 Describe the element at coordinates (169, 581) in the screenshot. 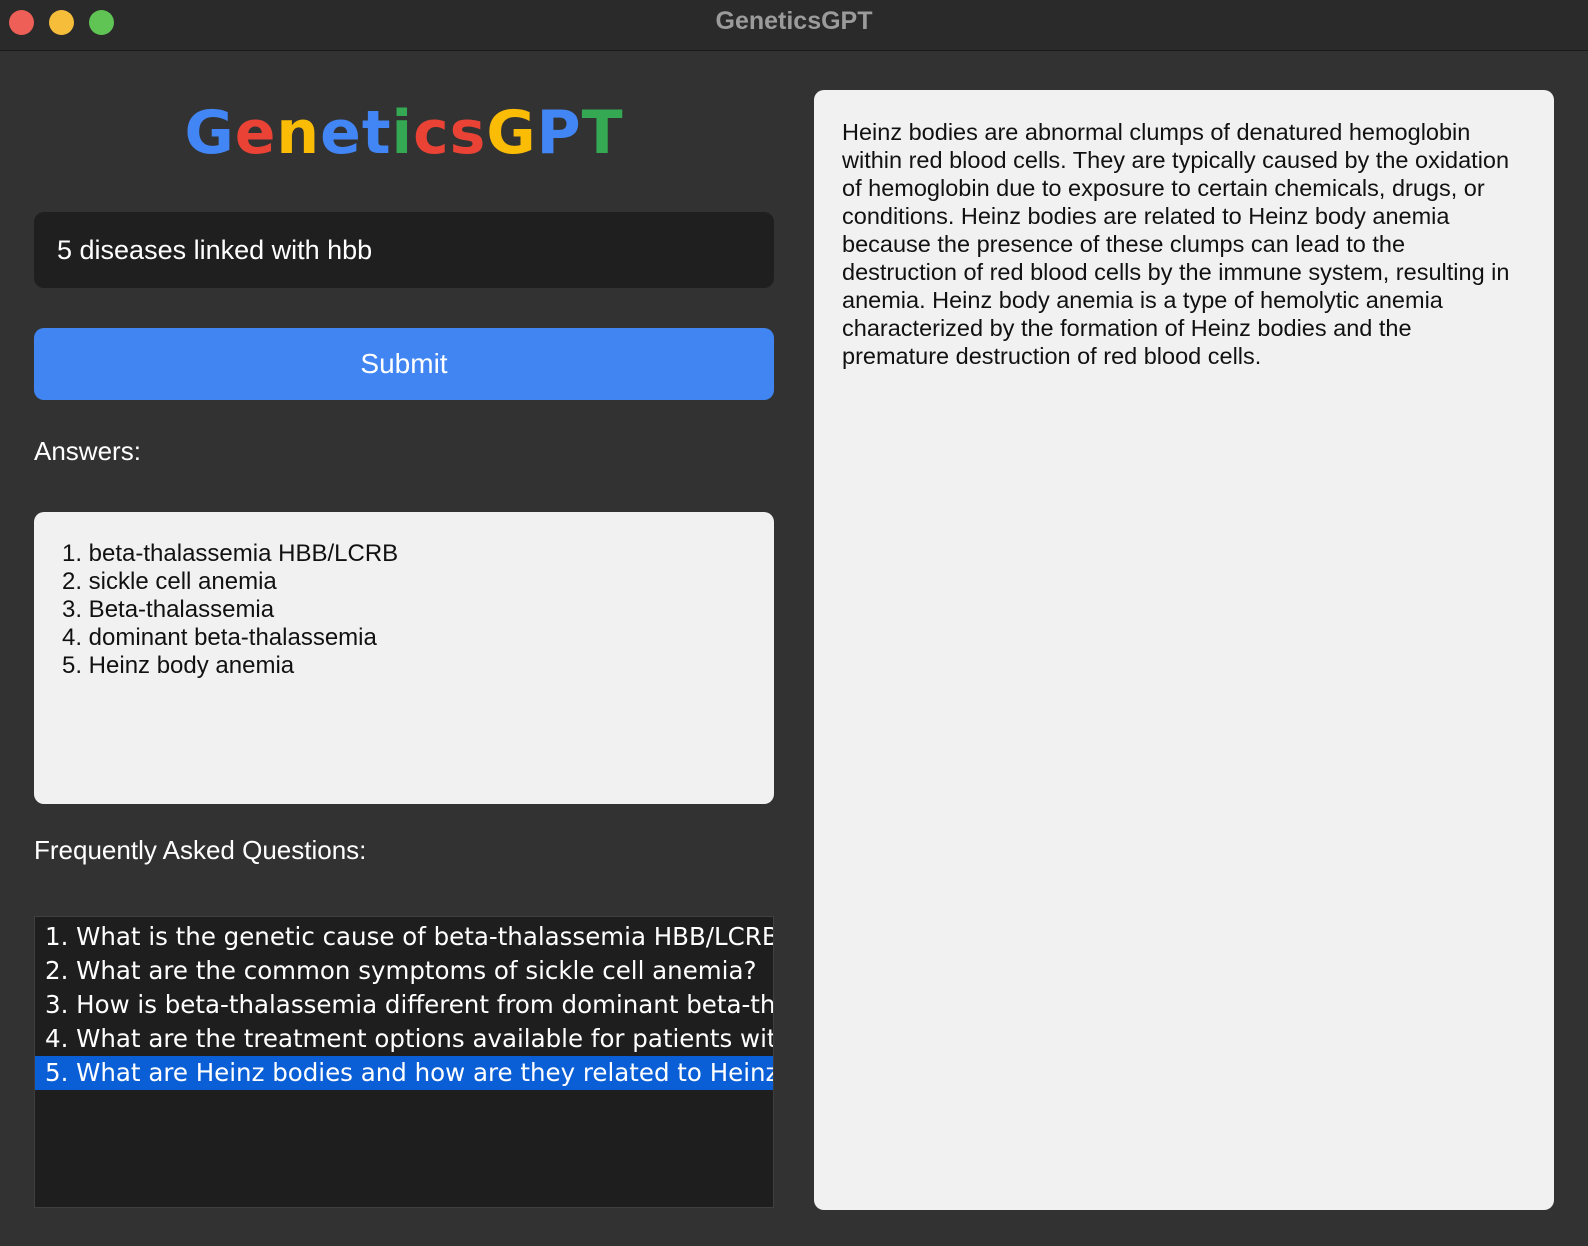

I see `answer-item: 2. sickle cell anemia` at that location.